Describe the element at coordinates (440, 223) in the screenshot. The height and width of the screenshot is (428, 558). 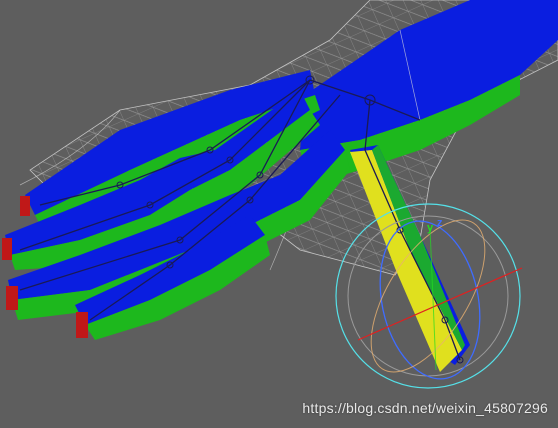
I see `gizmo-z-label: z` at that location.